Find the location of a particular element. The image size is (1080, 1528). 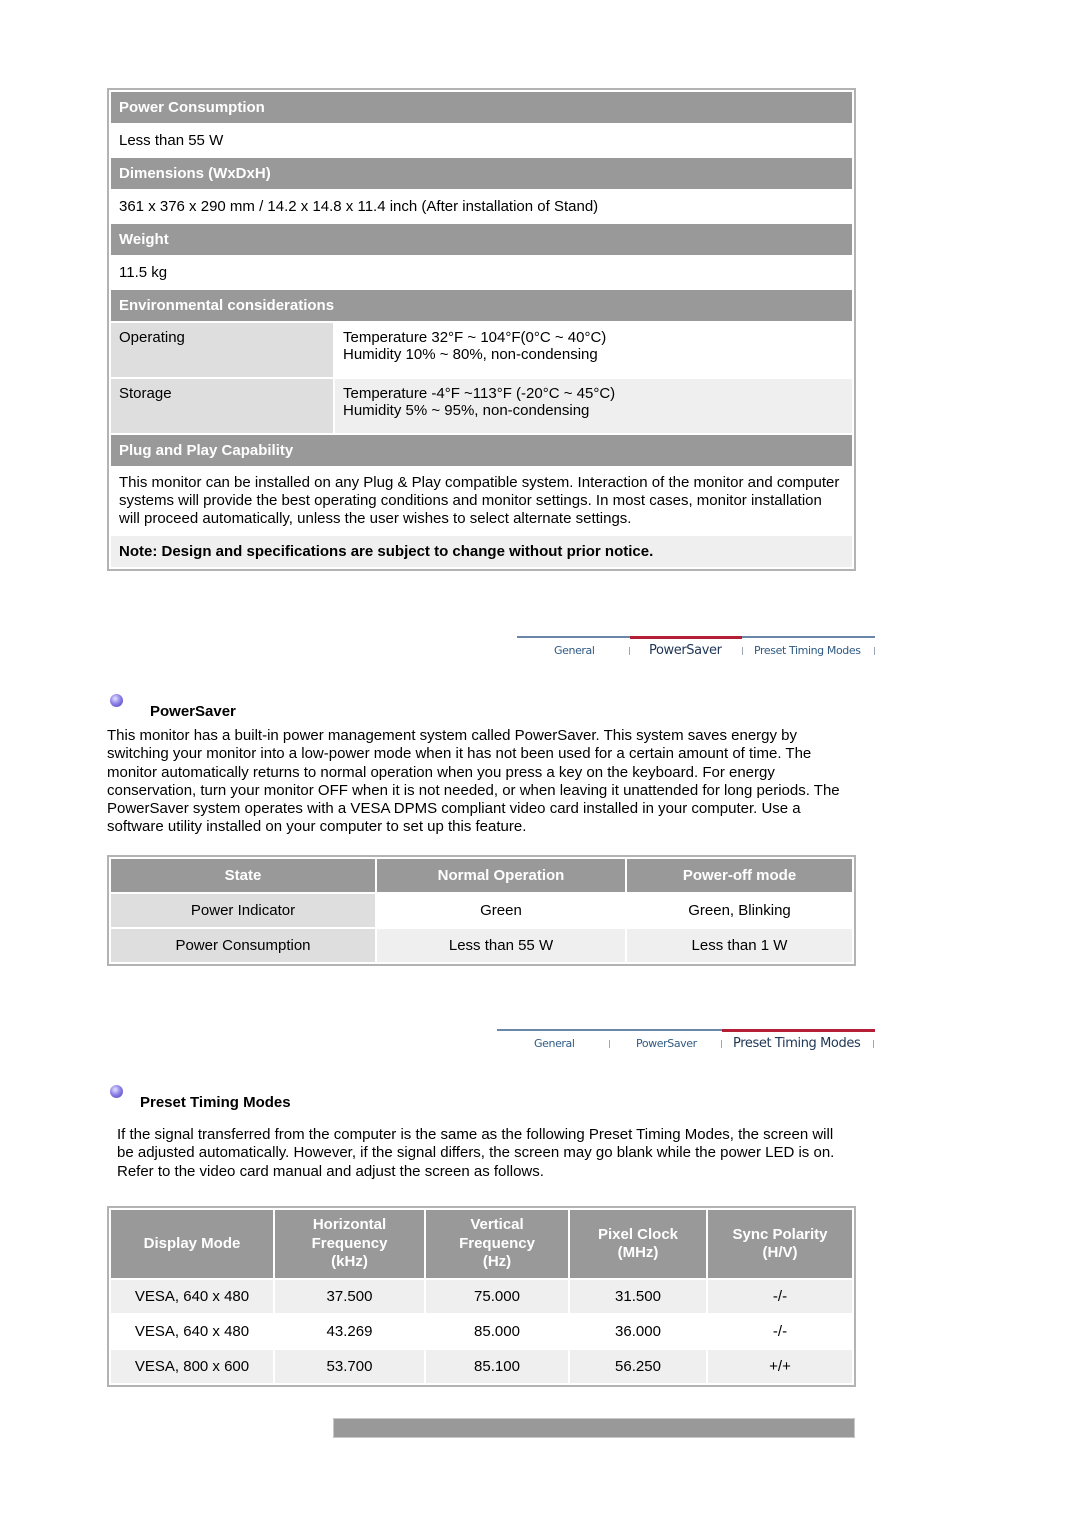

column-header-sync-polarity: Sync Polarity (H/V) is located at coordinates (780, 1244).